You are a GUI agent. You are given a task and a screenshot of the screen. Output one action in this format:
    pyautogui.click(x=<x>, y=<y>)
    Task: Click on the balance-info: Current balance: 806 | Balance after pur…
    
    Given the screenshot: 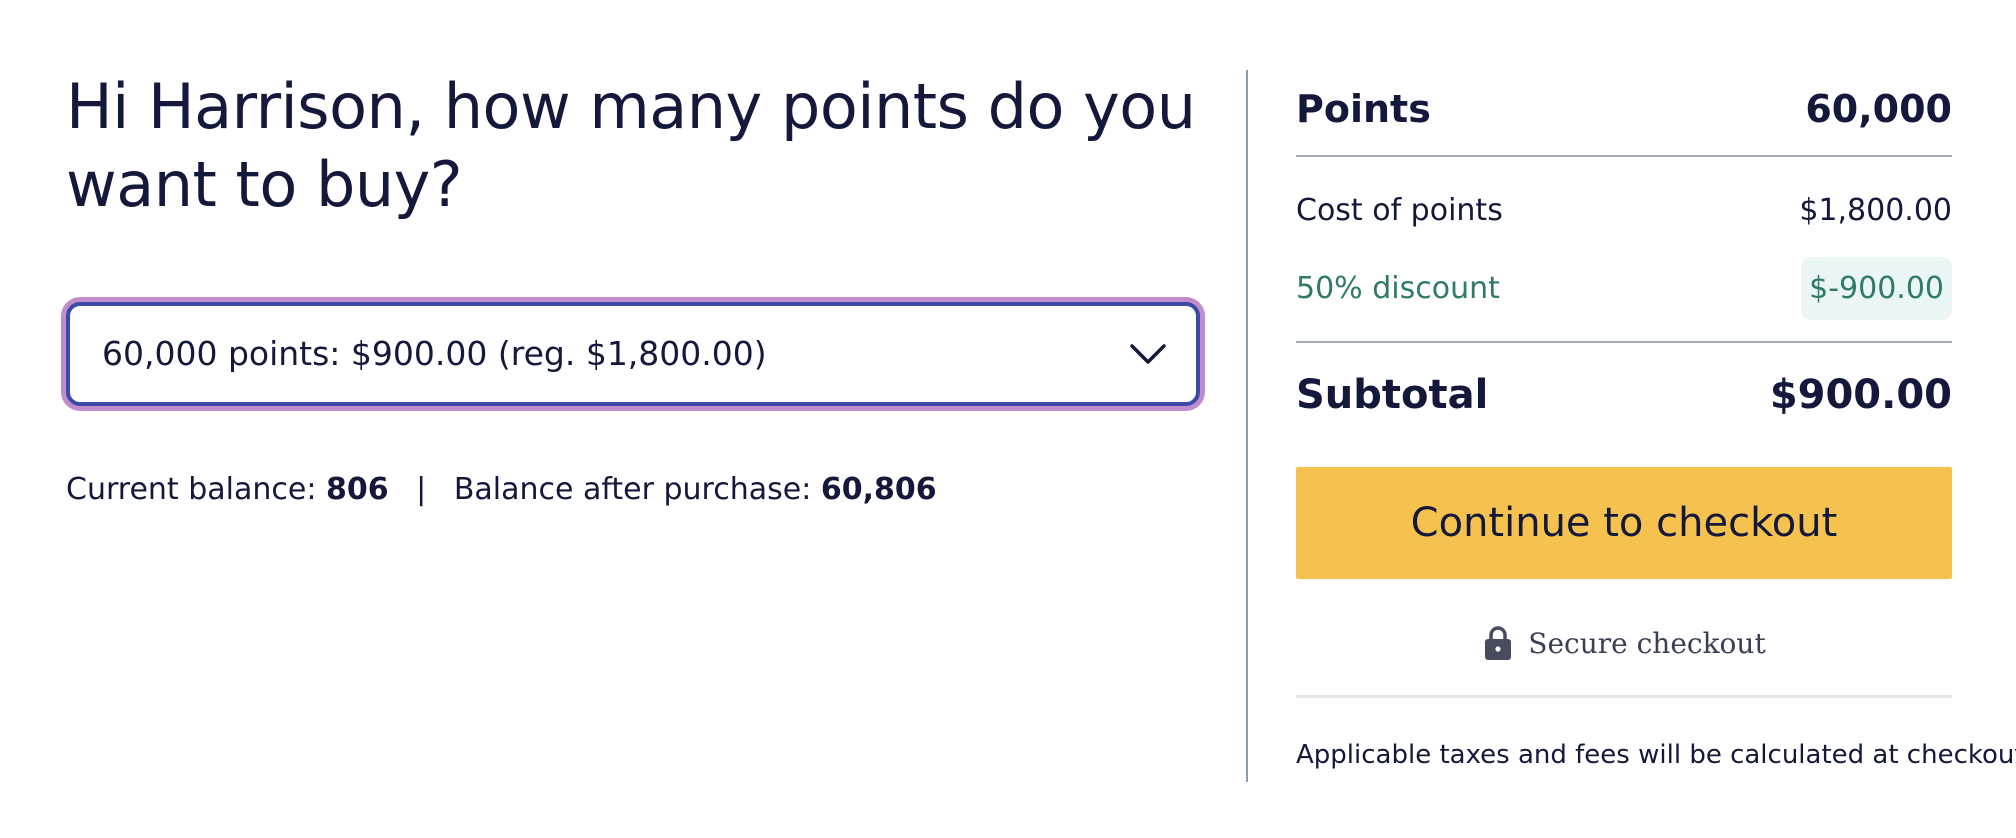 What is the action you would take?
    pyautogui.click(x=501, y=489)
    